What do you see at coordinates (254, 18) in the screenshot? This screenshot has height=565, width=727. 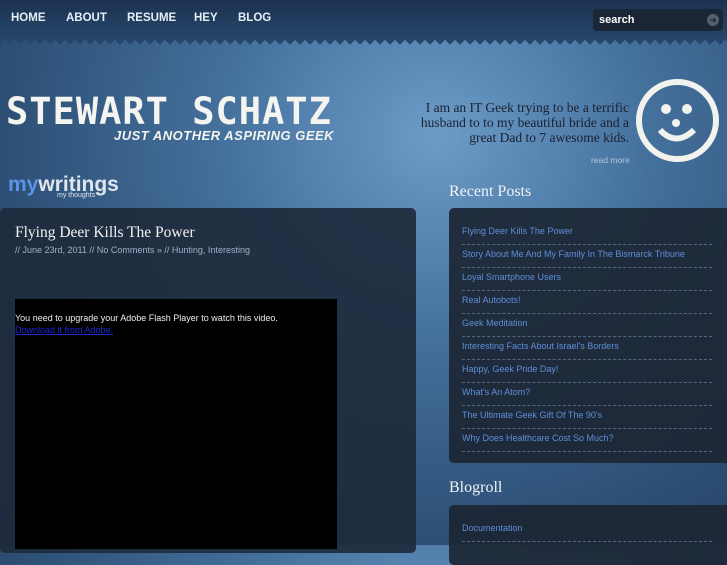 I see `nav-blog: BLOG` at bounding box center [254, 18].